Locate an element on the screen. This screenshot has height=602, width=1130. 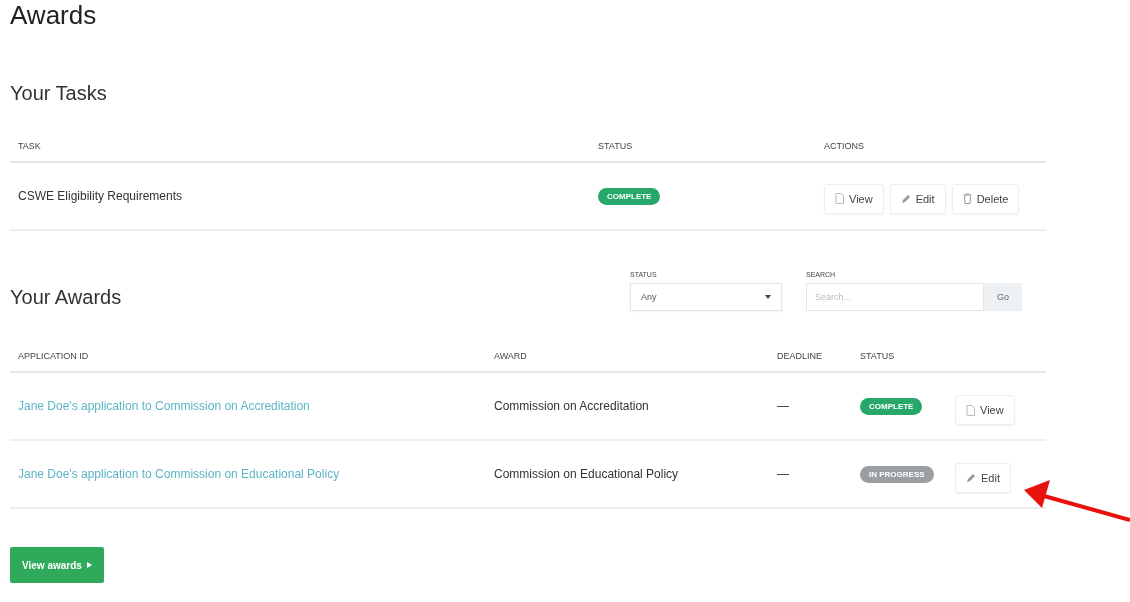
column-header: TASK is located at coordinates (29, 146).